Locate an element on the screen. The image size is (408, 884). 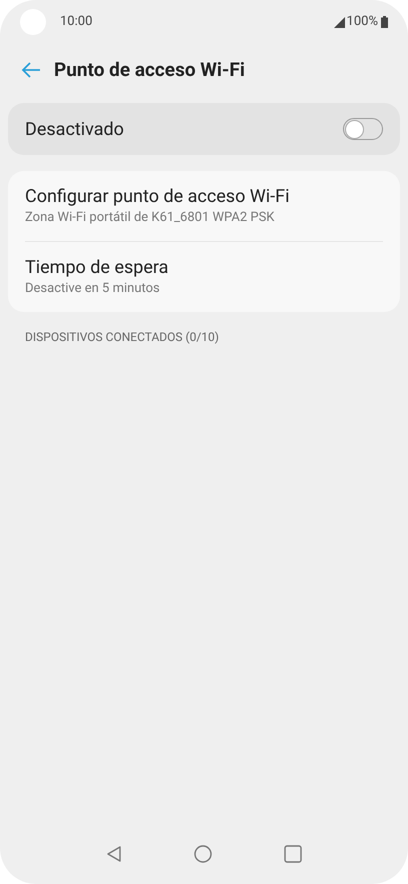
recents-nav-button is located at coordinates (293, 854).